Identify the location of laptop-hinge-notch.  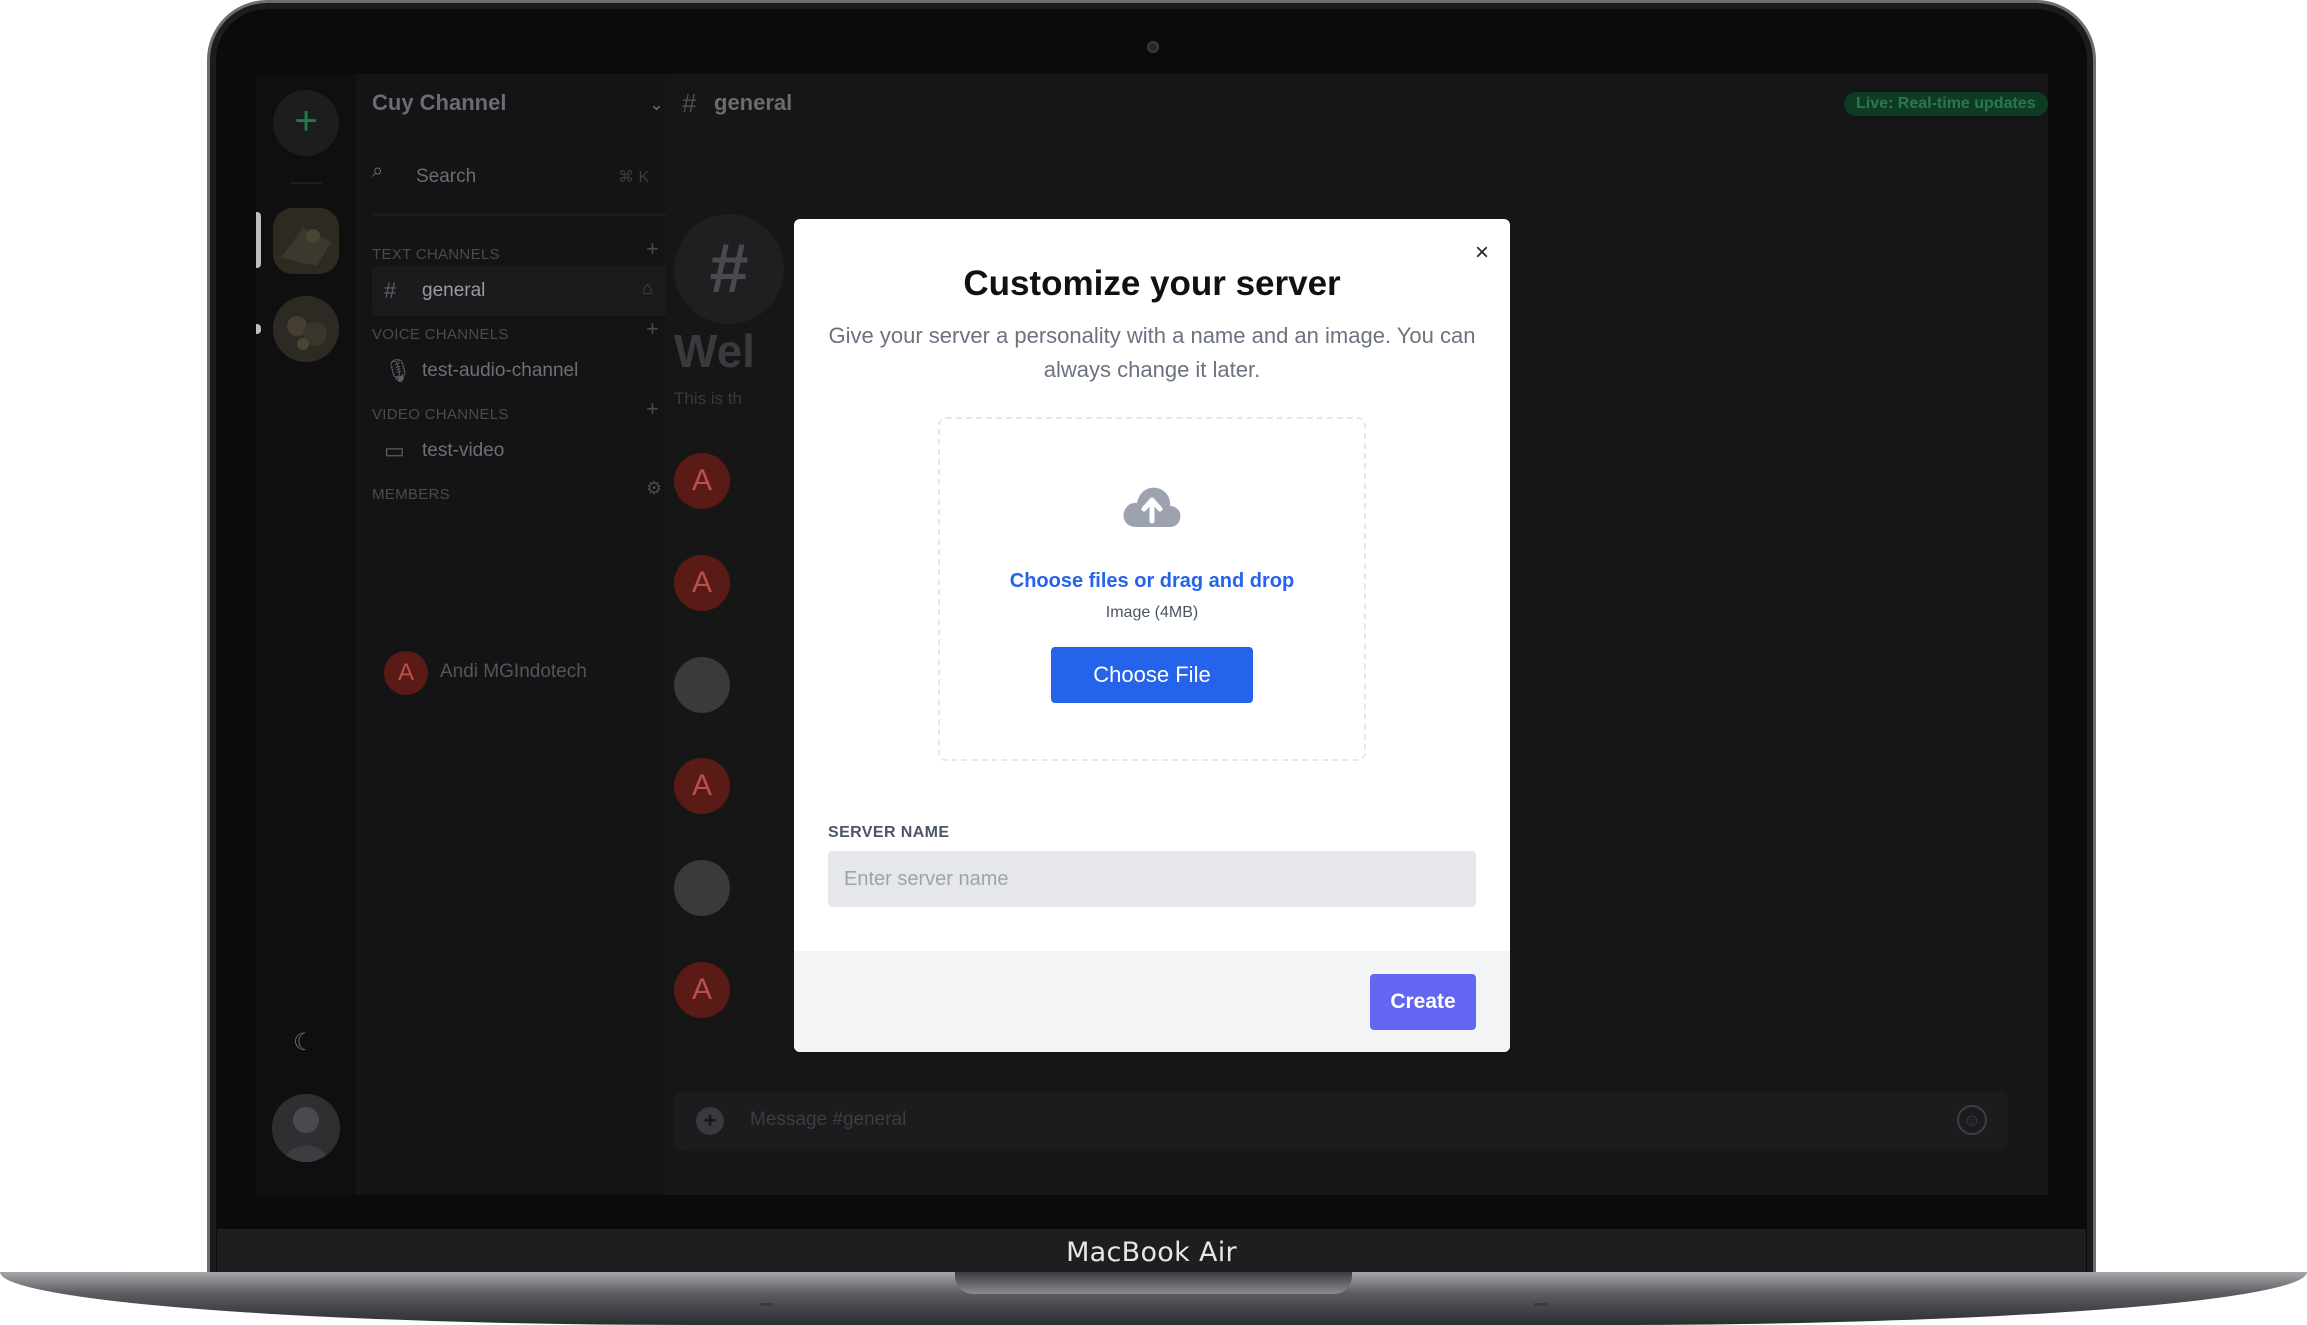
(1153, 1283).